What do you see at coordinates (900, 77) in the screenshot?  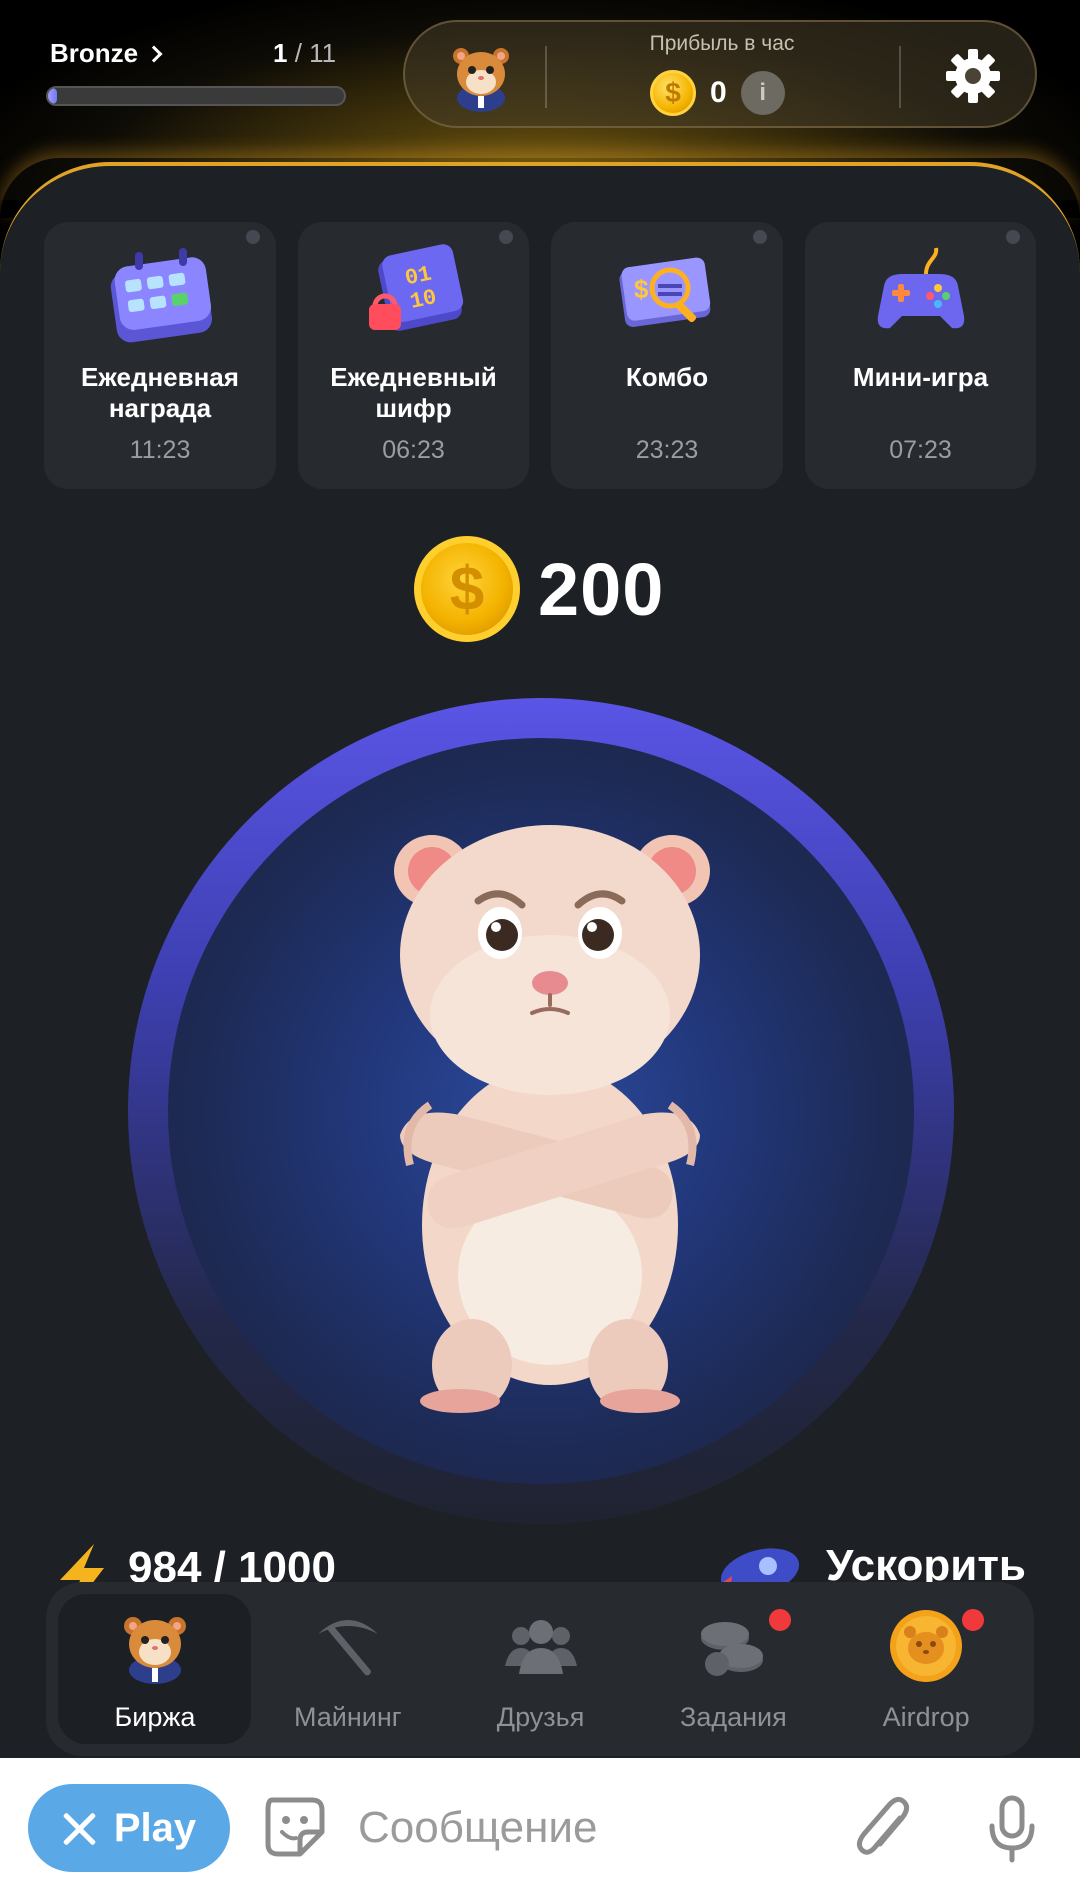 I see `pill-divider` at bounding box center [900, 77].